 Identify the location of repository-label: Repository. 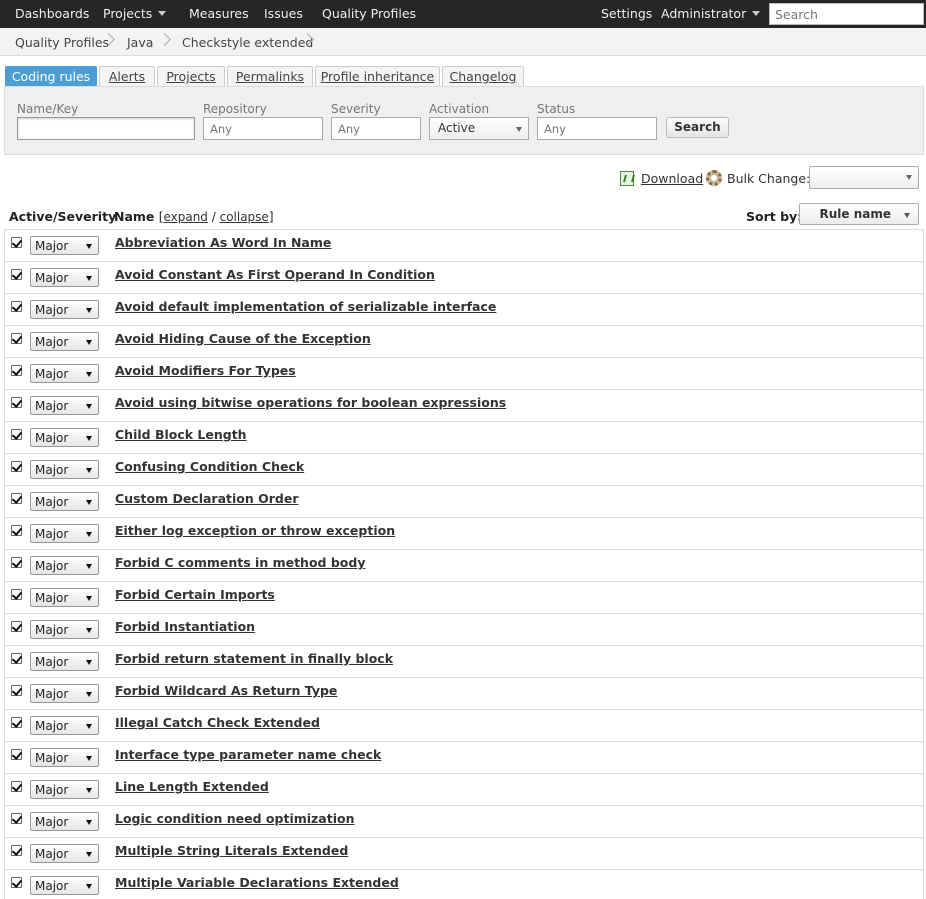
(235, 109).